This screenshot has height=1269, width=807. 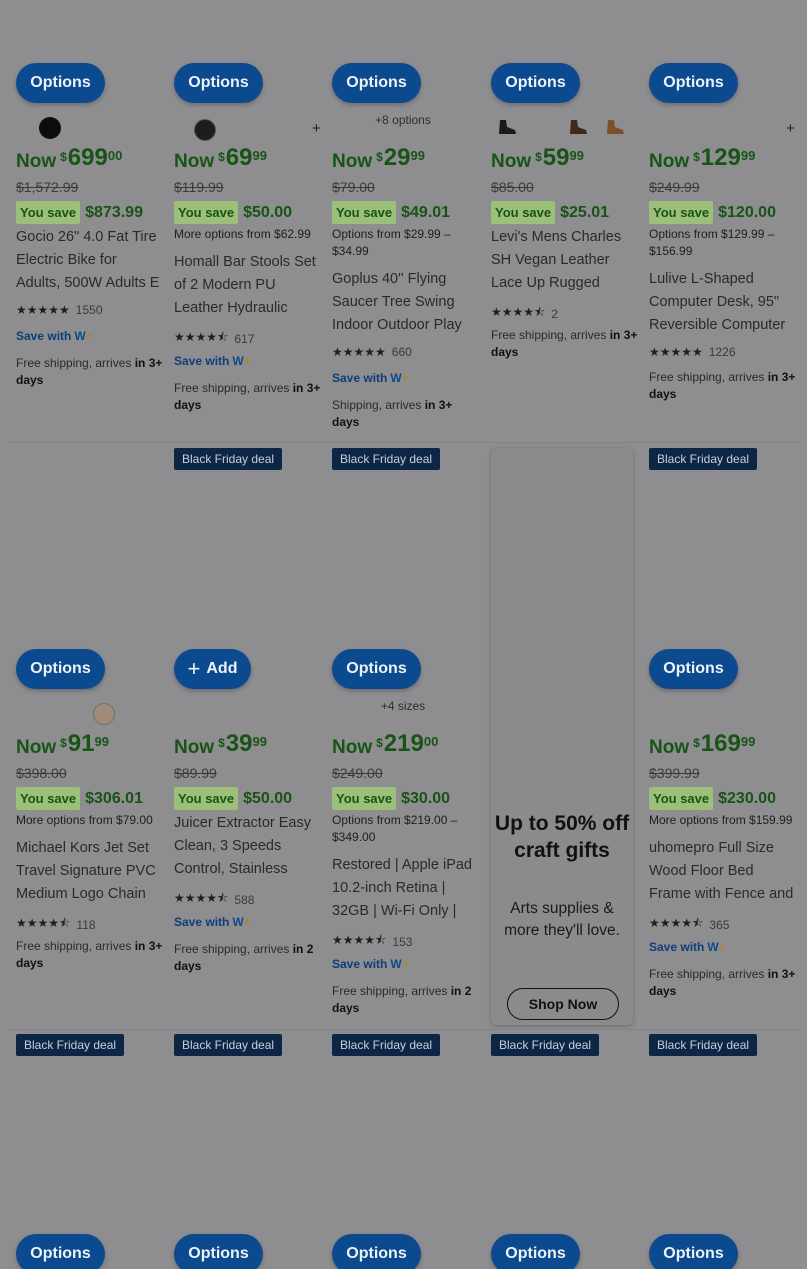 I want to click on current-price: Now $ 129 99, so click(x=702, y=159).